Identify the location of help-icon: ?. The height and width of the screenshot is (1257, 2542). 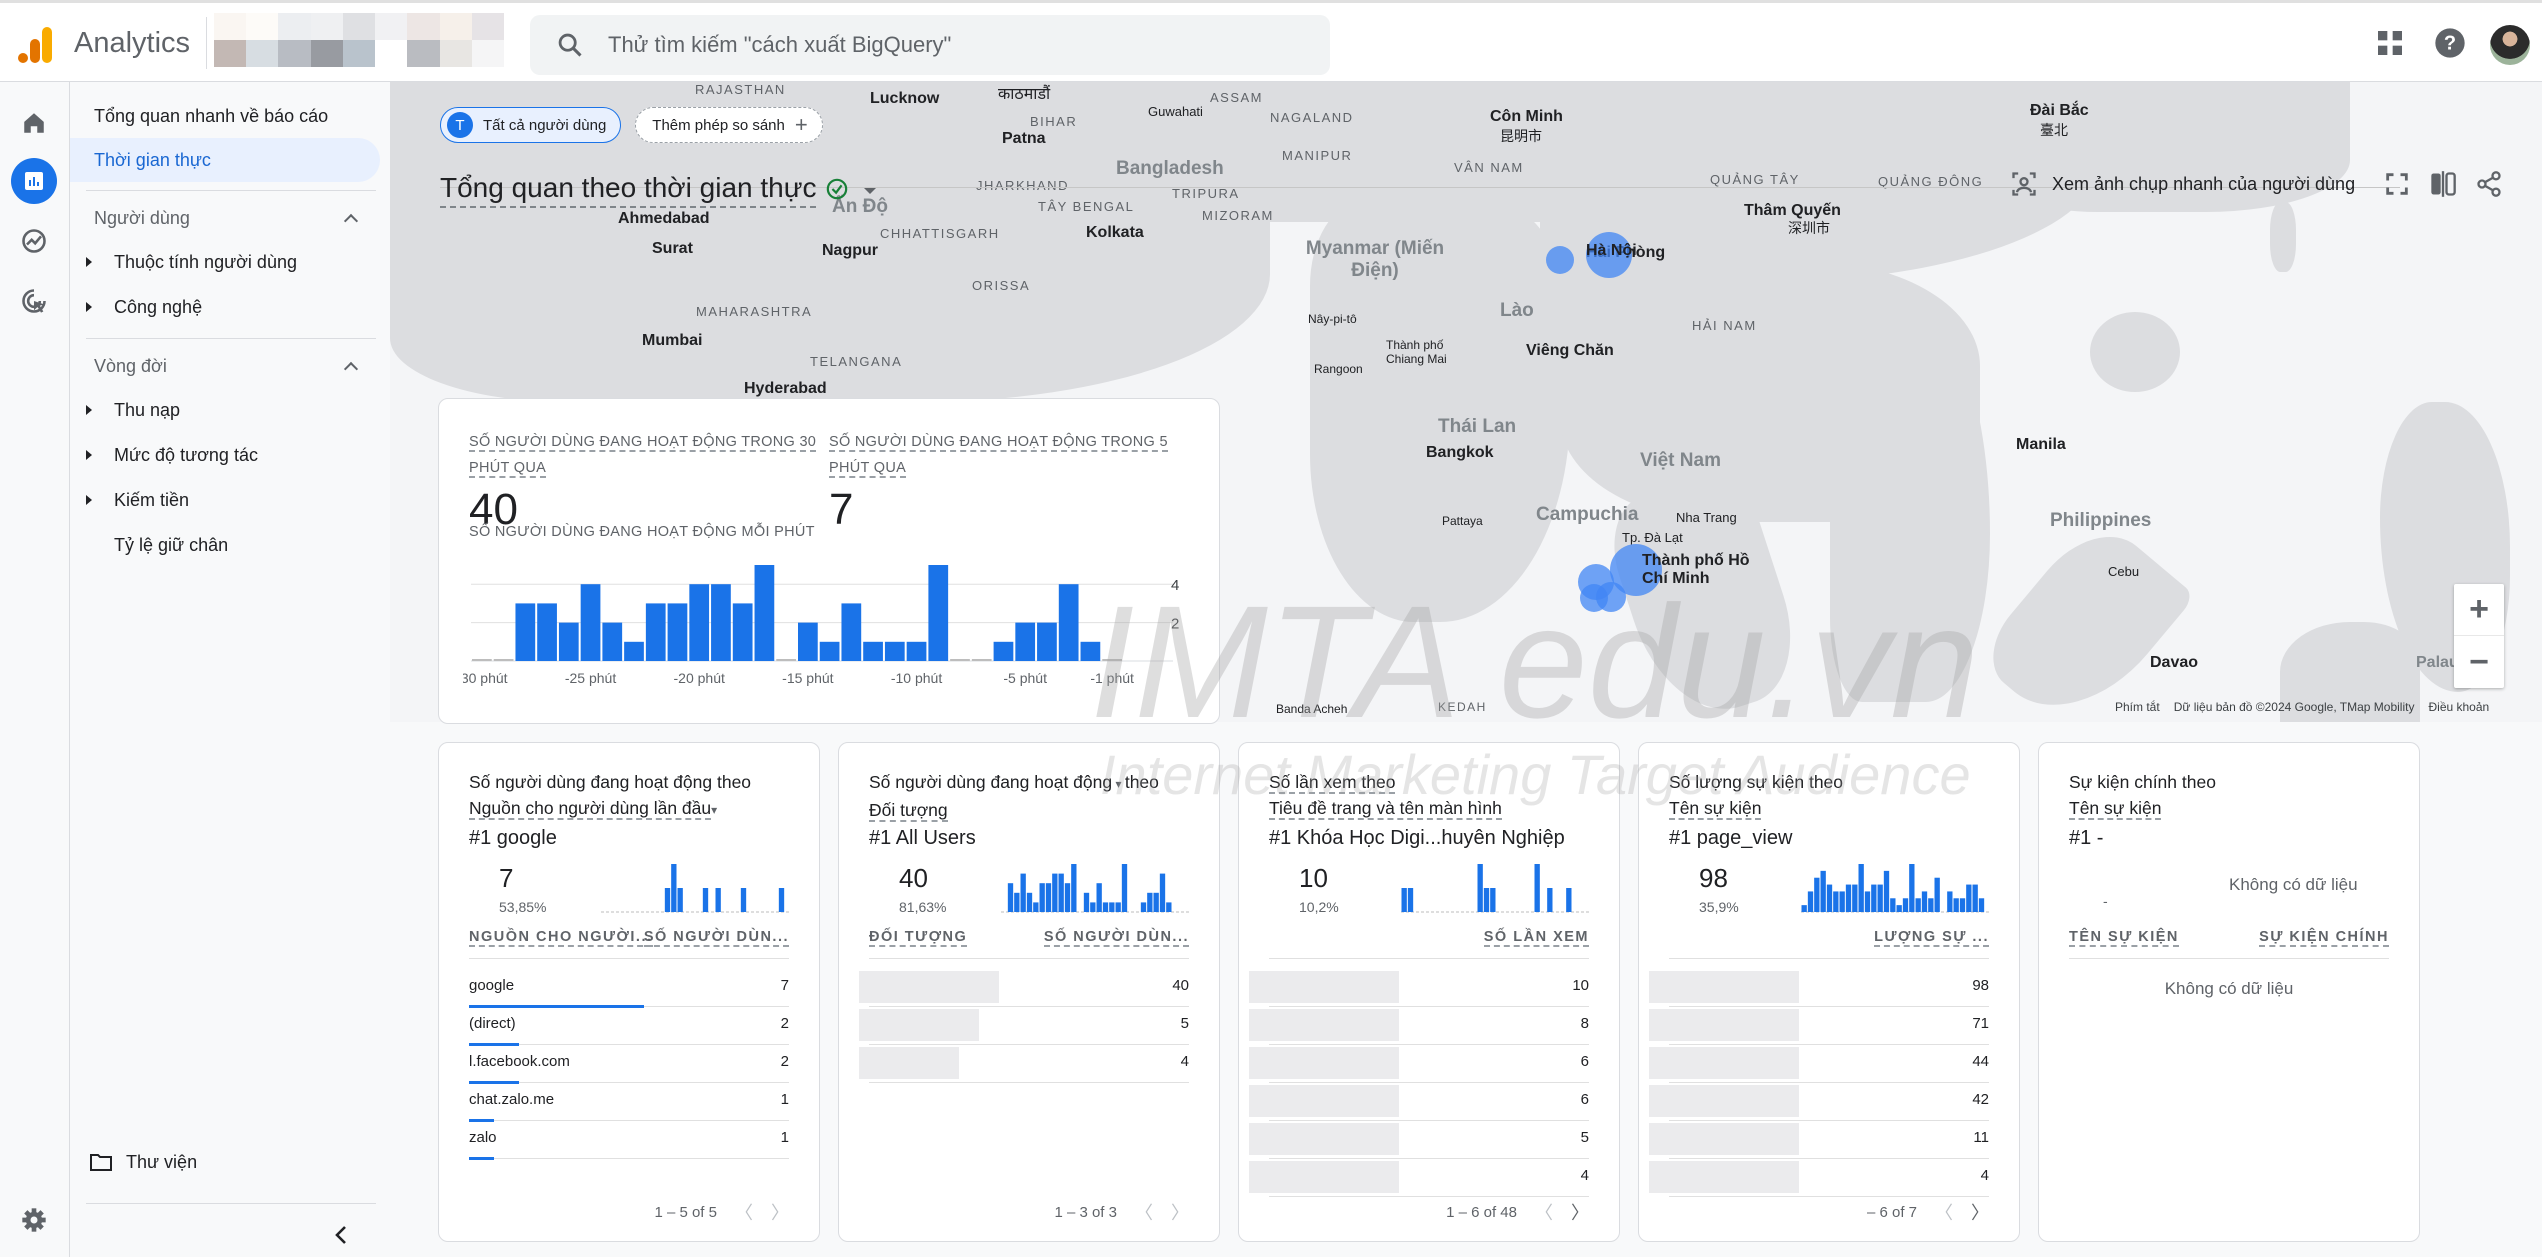
(2450, 43).